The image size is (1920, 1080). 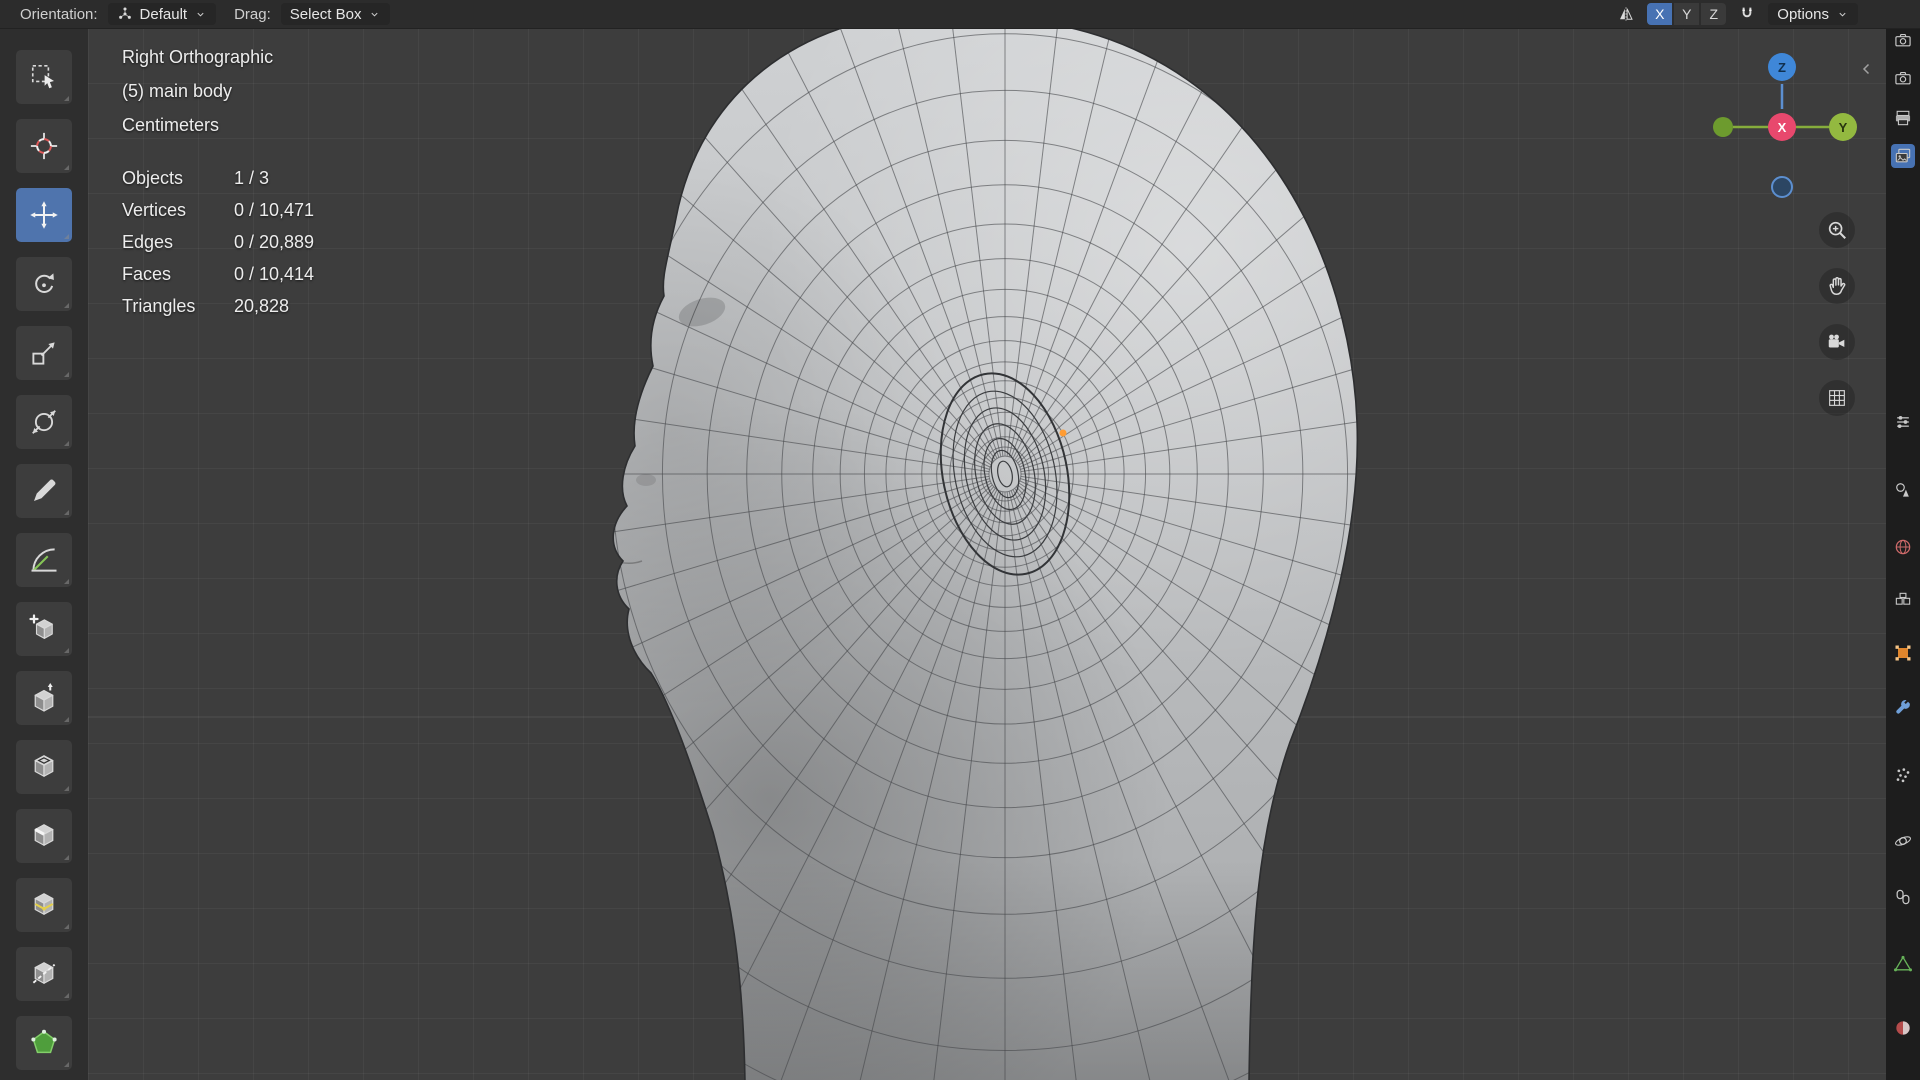 I want to click on mirror-axis-toggles: X Y Z, so click(x=1687, y=14).